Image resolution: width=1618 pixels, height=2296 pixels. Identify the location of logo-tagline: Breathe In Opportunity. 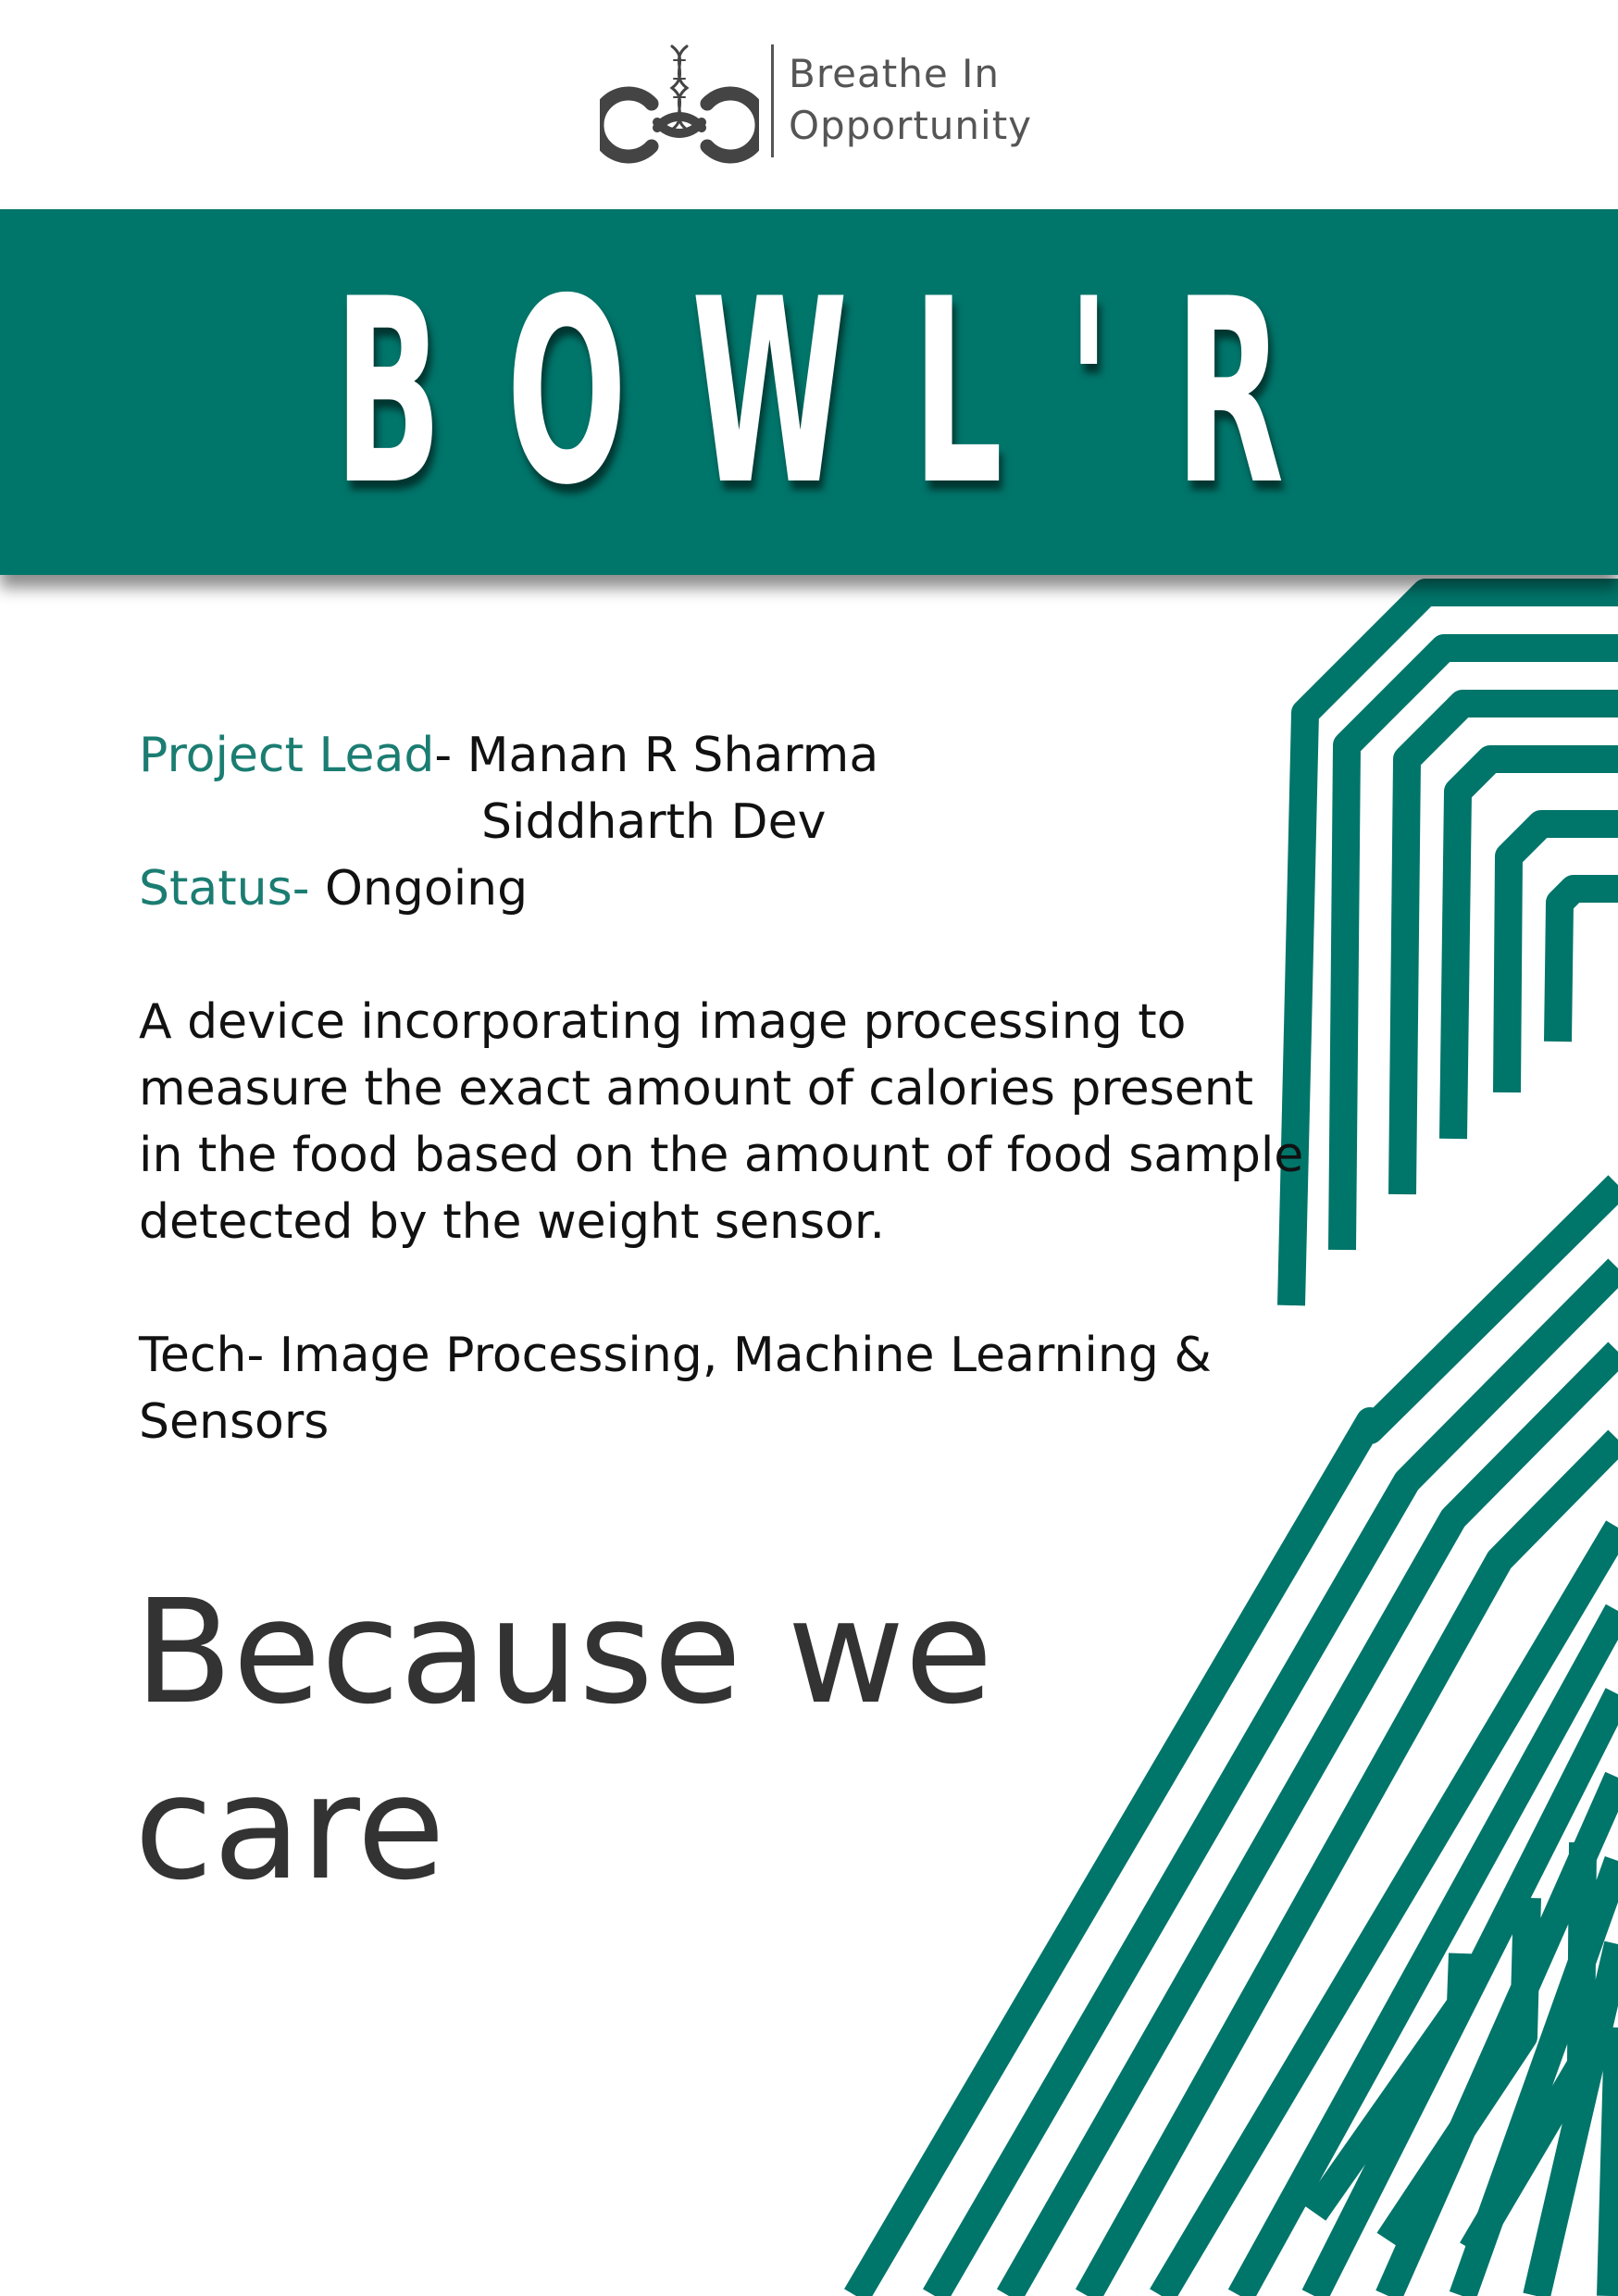
(910, 100).